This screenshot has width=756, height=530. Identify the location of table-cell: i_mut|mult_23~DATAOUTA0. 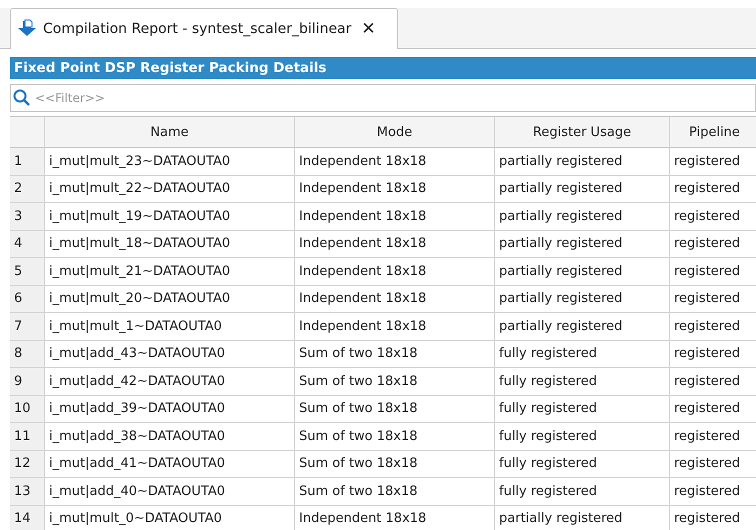
(170, 162).